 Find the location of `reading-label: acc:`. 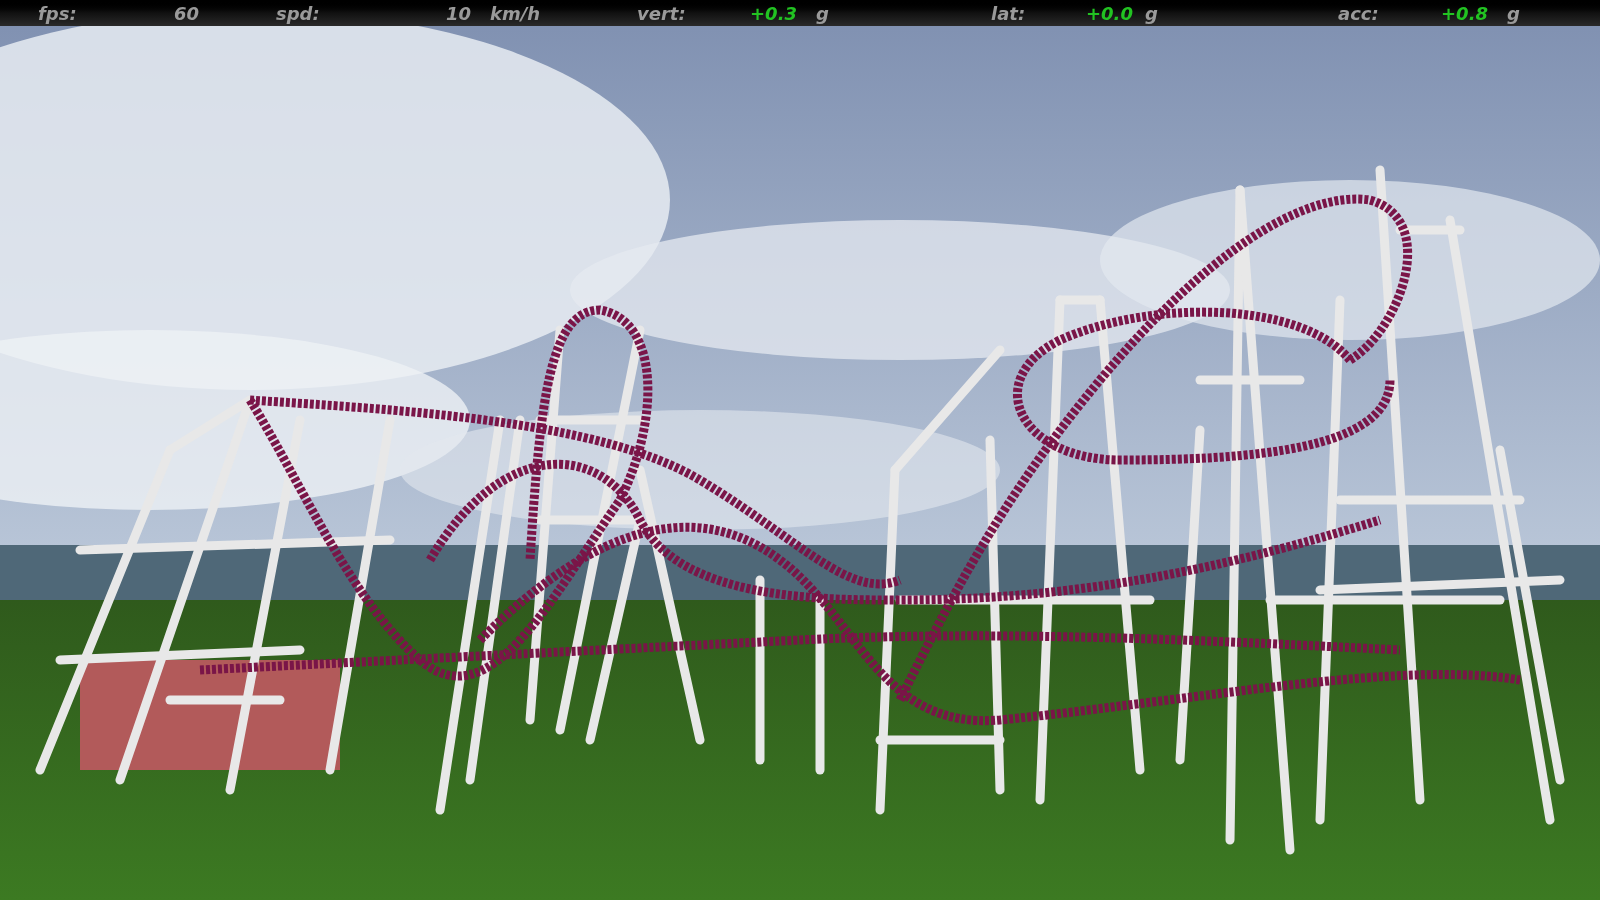

reading-label: acc: is located at coordinates (1359, 13).